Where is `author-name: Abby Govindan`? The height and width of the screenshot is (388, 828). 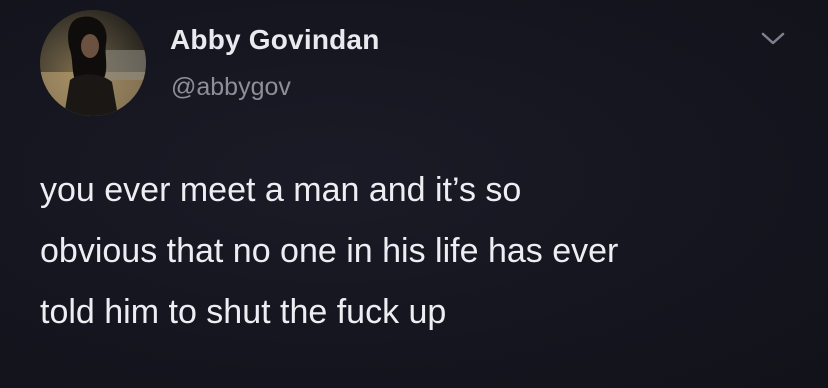 author-name: Abby Govindan is located at coordinates (275, 40).